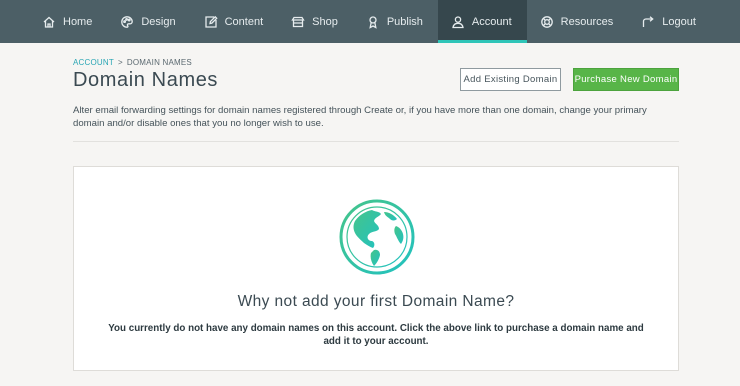 The width and height of the screenshot is (740, 386). I want to click on nav-item-logout: Logout, so click(669, 21).